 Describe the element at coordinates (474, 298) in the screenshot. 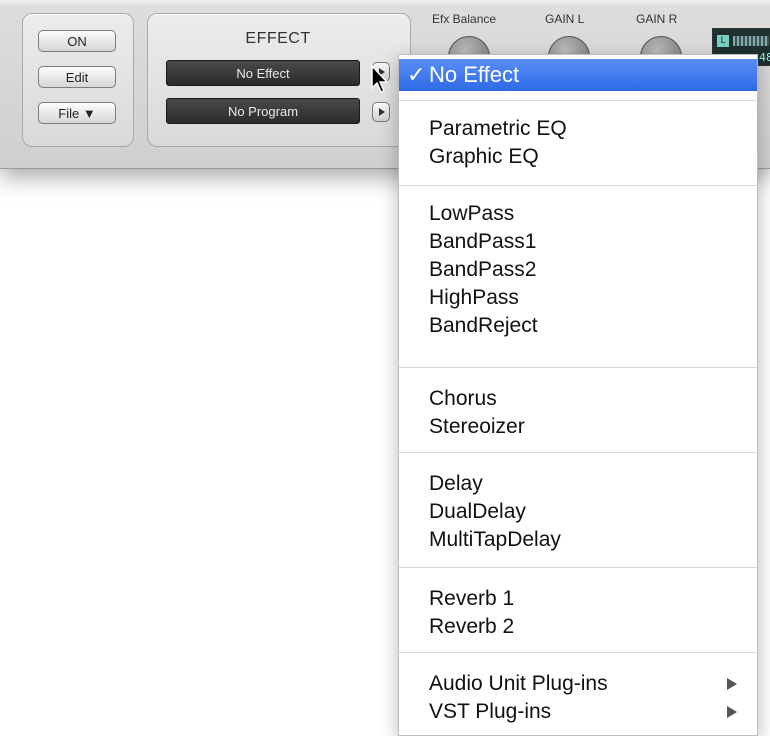

I see `menu-item-highpass: HighPass` at that location.